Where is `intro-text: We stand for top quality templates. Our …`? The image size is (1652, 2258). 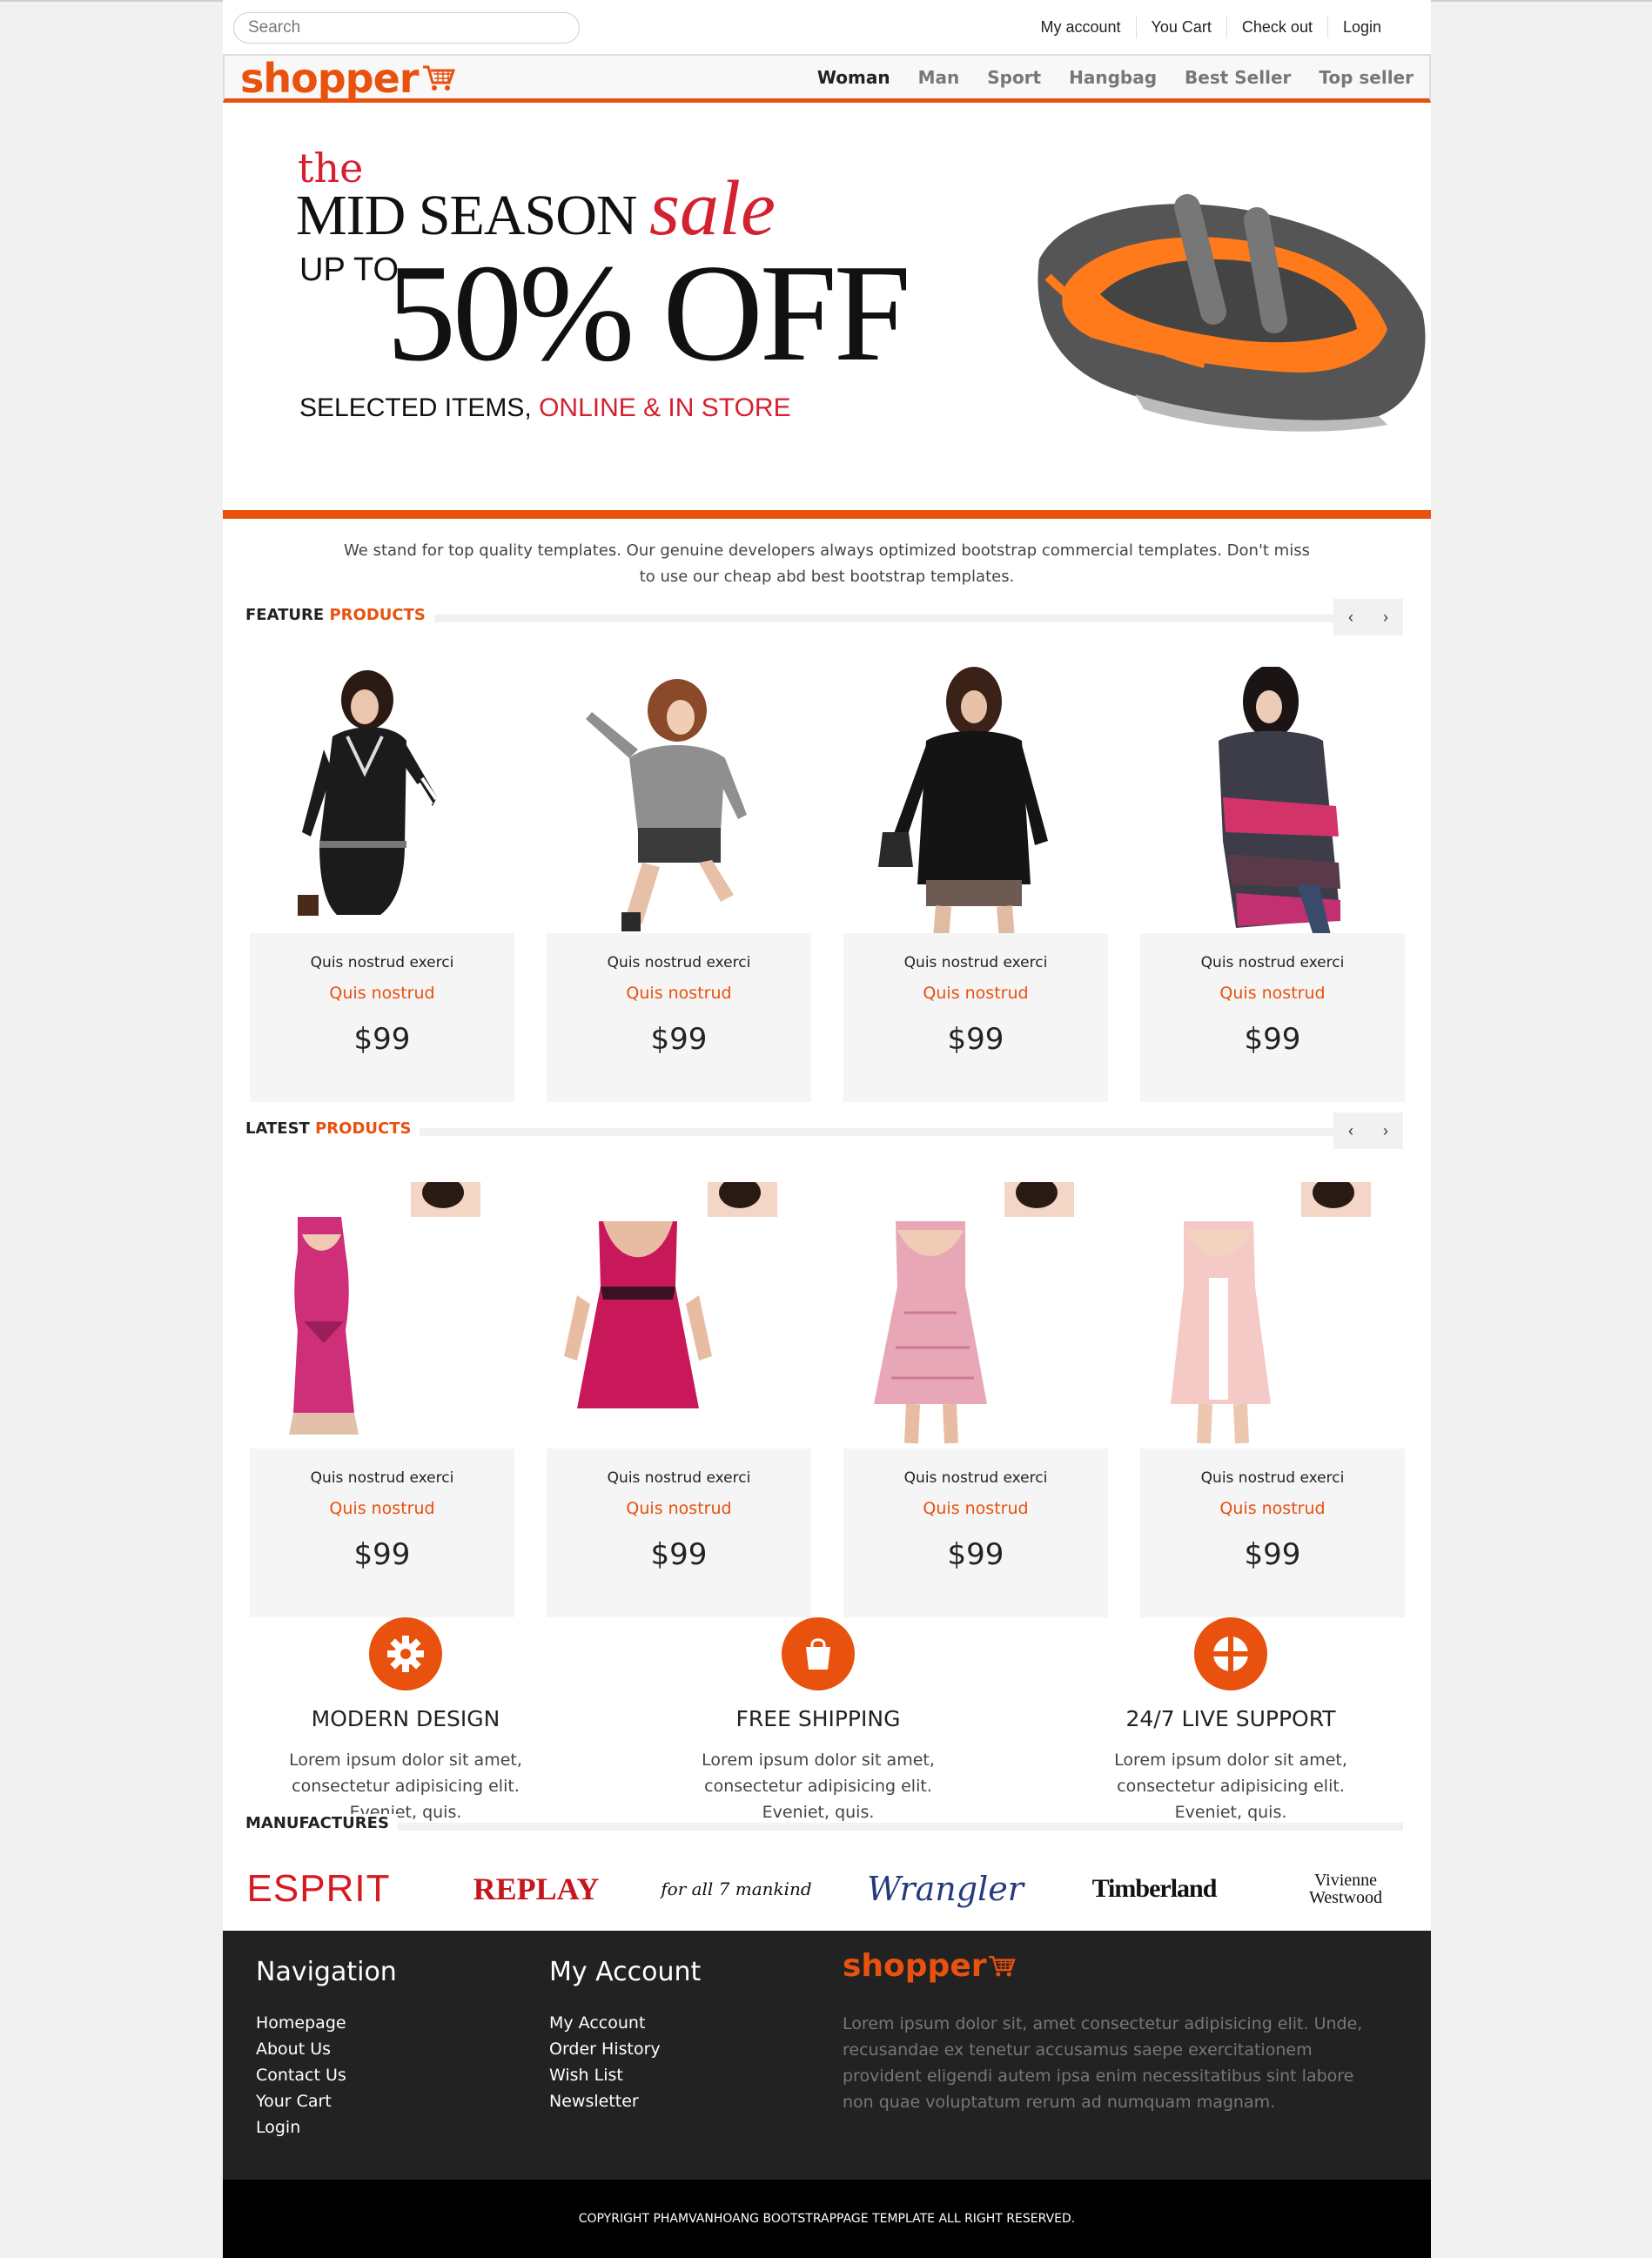 intro-text: We stand for top quality templates. Our … is located at coordinates (827, 563).